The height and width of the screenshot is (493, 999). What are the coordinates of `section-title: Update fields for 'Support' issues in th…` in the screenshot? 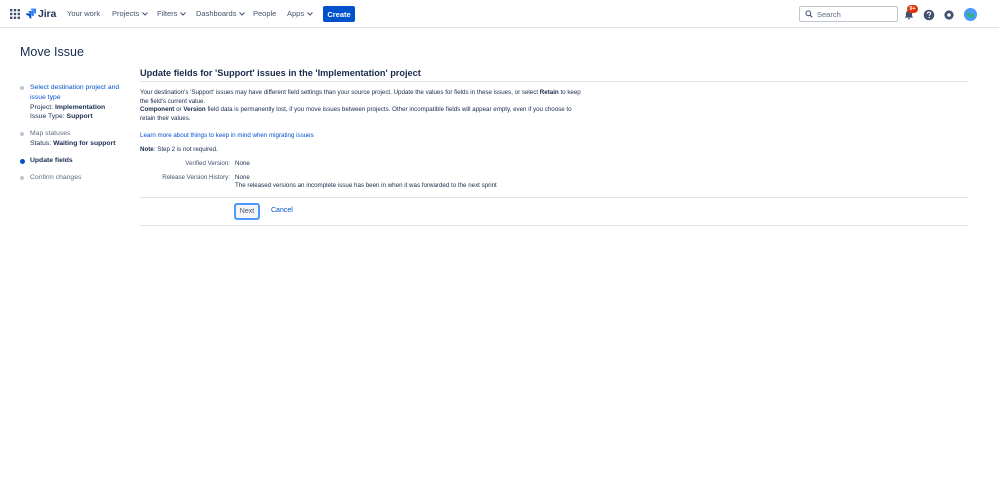 It's located at (554, 75).